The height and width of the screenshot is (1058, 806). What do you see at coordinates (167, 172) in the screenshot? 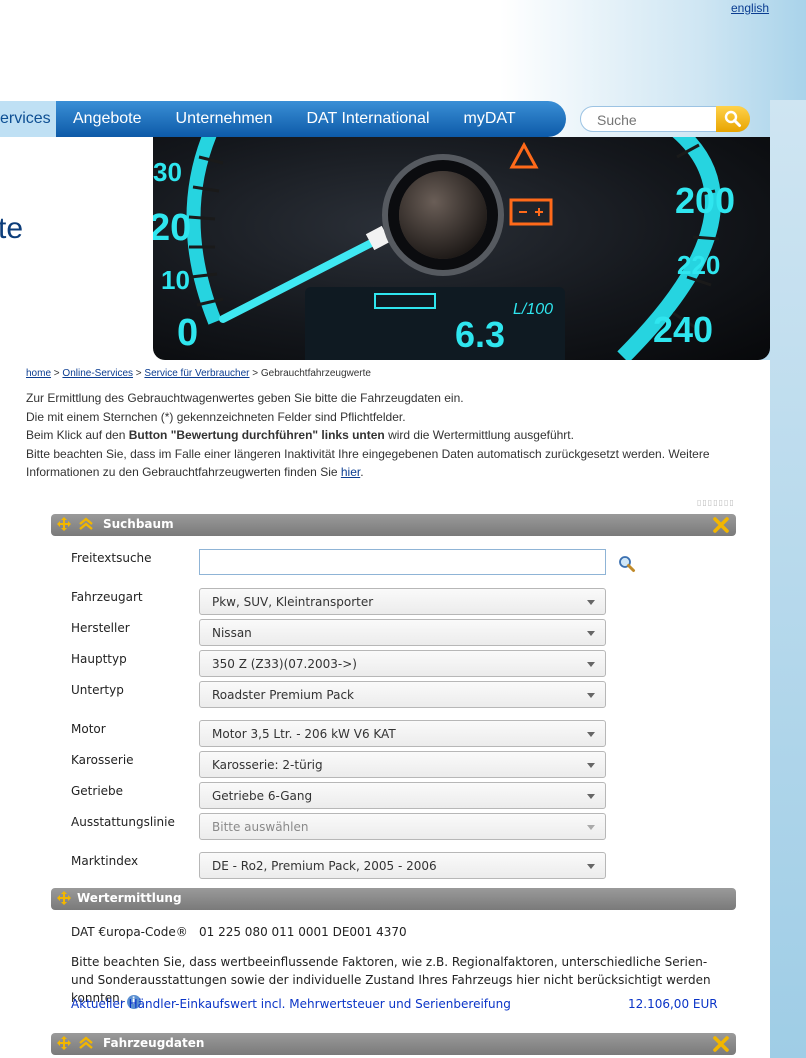
I see `gauge-tick-30: 30` at bounding box center [167, 172].